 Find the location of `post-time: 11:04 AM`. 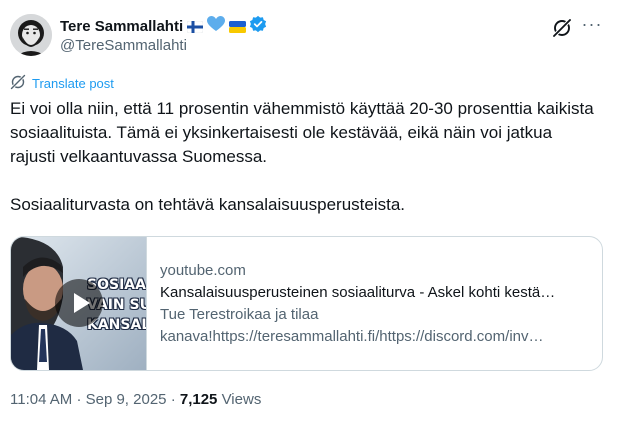

post-time: 11:04 AM is located at coordinates (41, 399).